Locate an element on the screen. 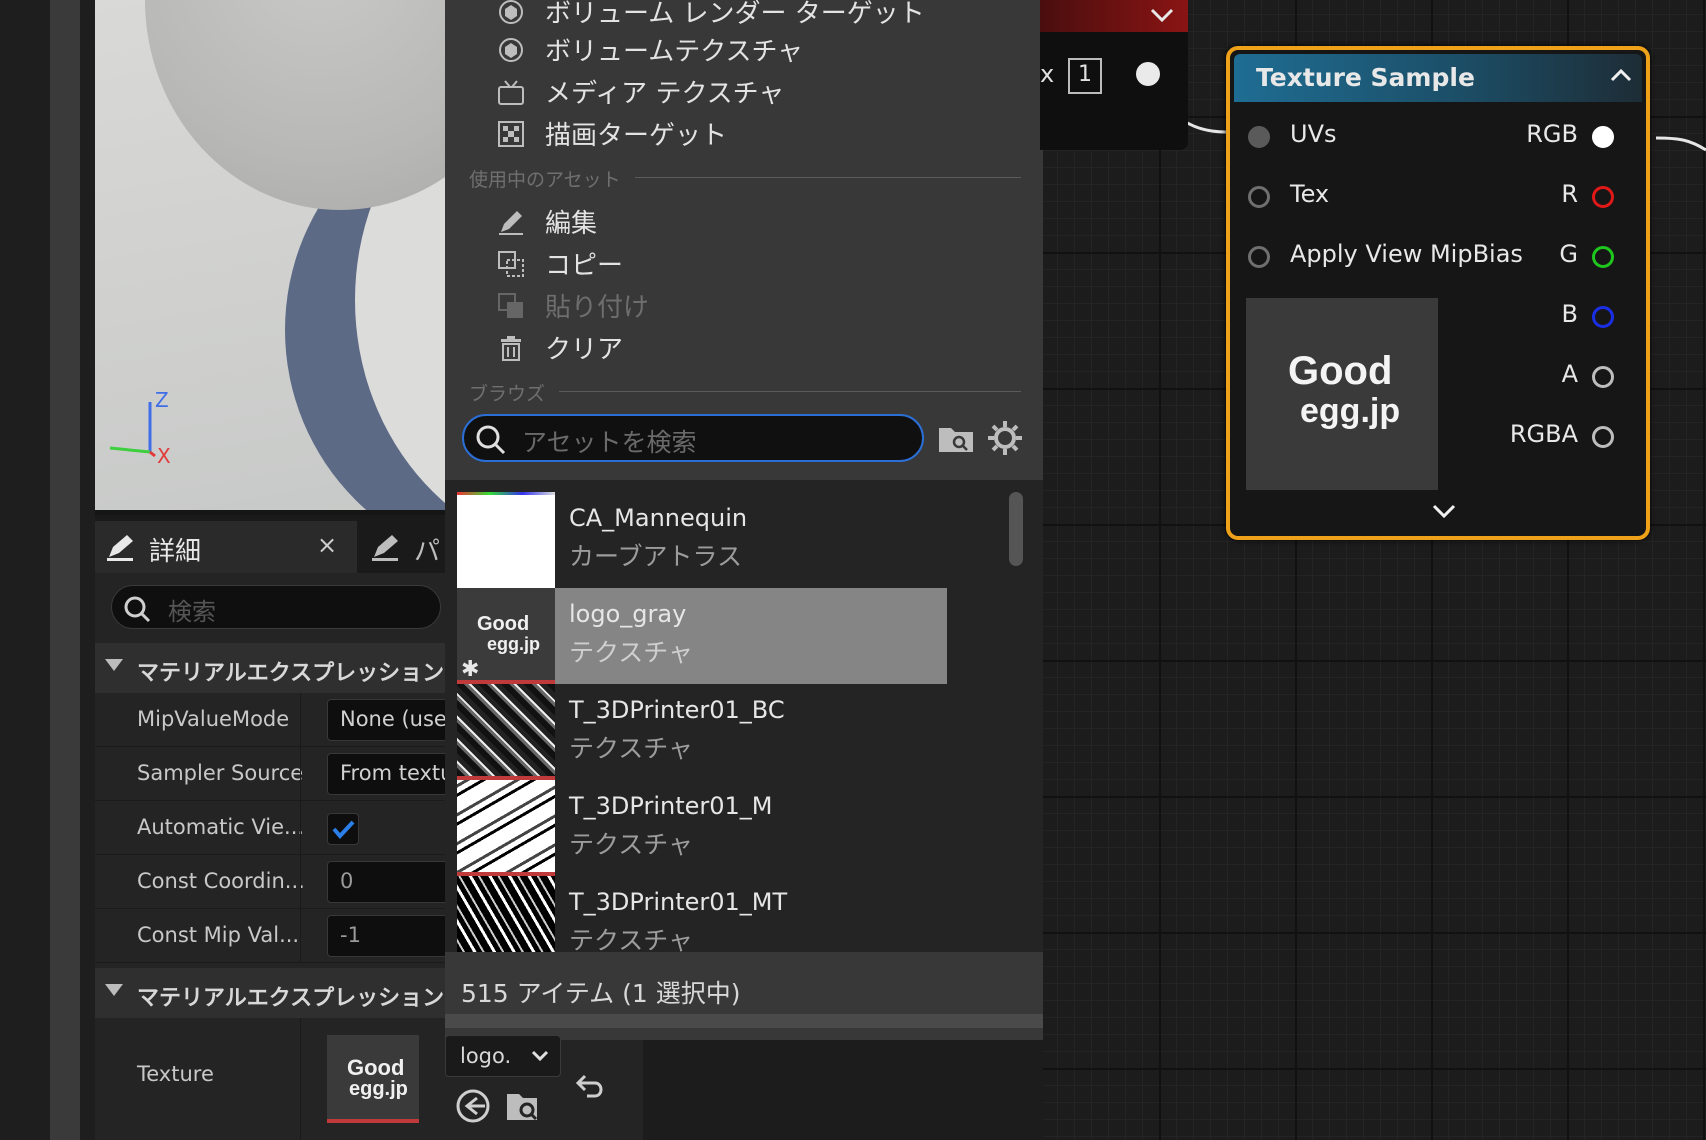 The image size is (1706, 1140). details-tabbar: 詳細 × パ is located at coordinates (270, 544).